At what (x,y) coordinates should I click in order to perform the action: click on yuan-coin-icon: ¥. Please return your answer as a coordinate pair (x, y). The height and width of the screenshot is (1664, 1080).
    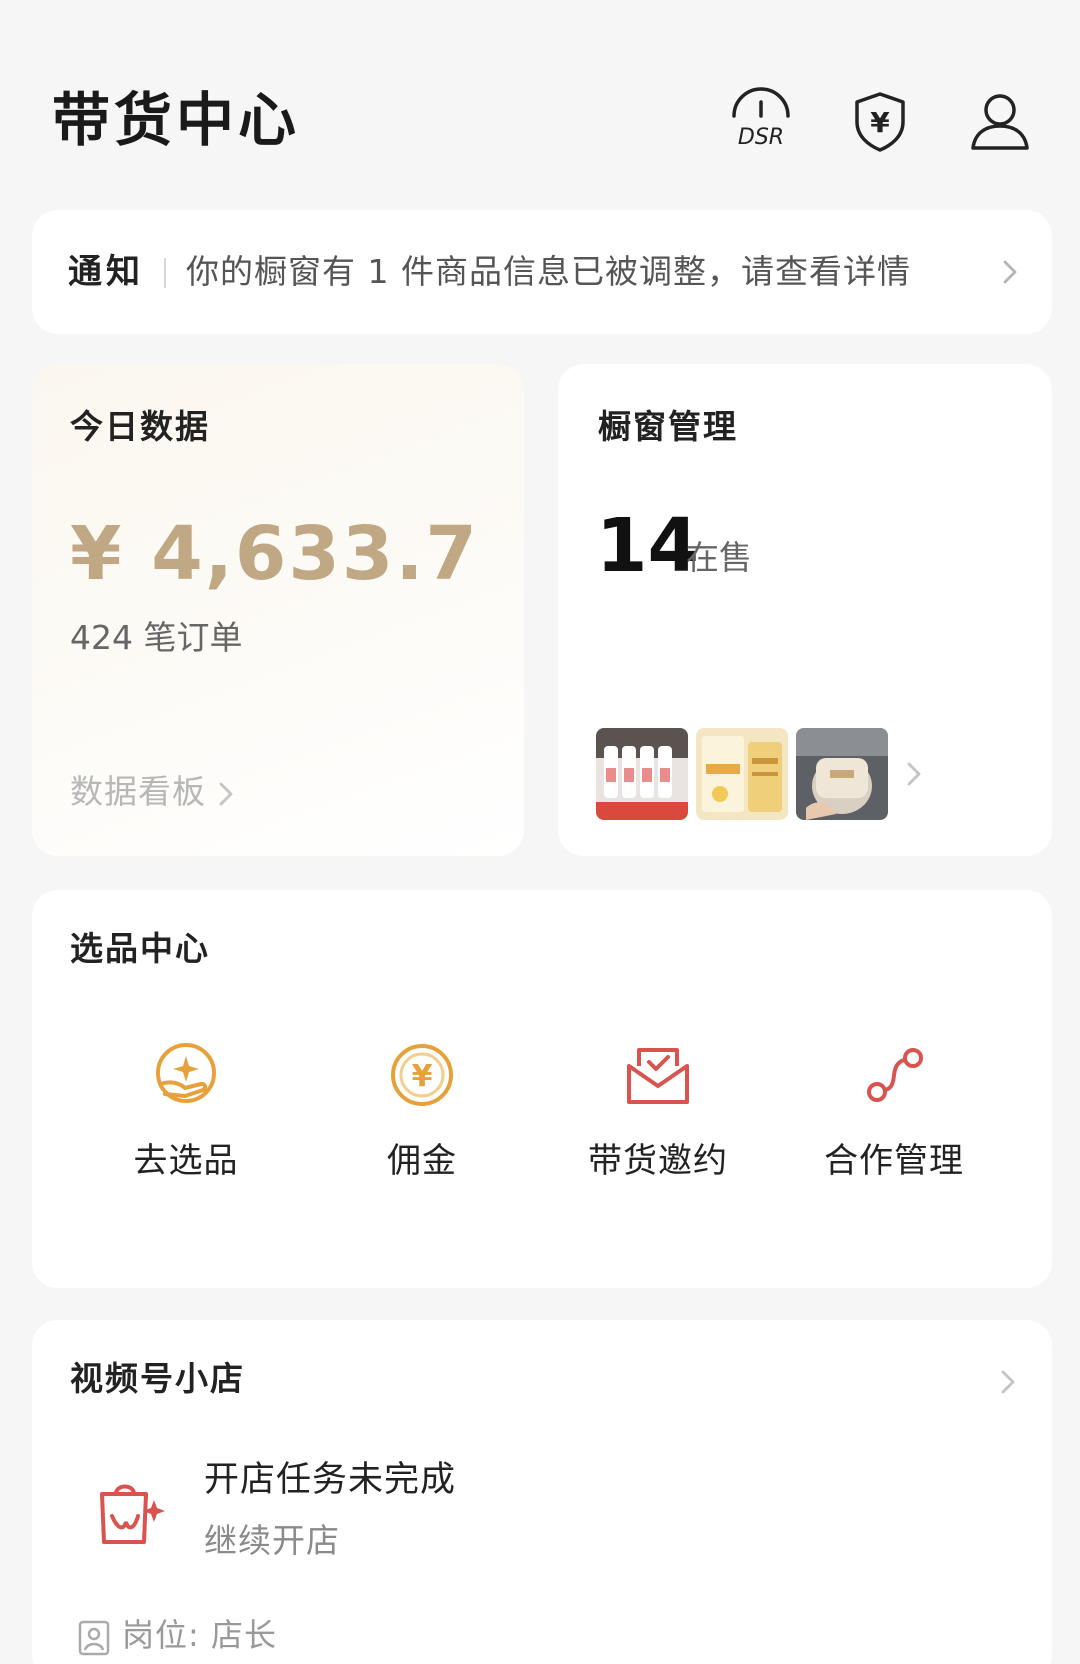
    Looking at the image, I should click on (422, 1075).